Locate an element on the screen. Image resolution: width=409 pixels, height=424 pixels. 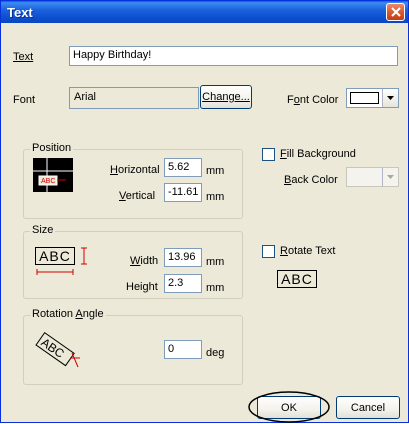
close-icon is located at coordinates (396, 12).